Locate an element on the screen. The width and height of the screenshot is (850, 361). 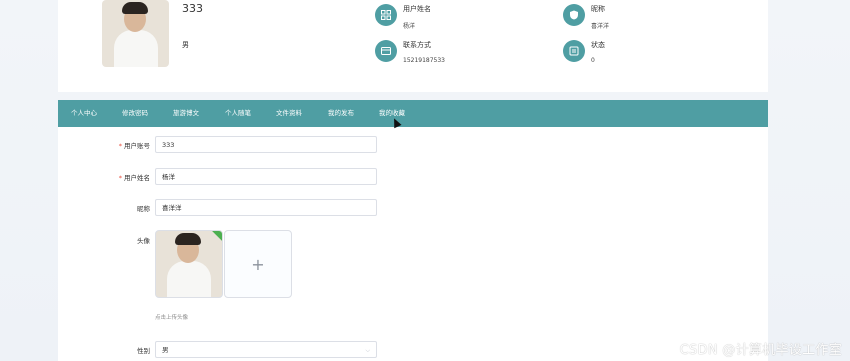
info-value-nickname: 喜洋洋 is located at coordinates (600, 26).